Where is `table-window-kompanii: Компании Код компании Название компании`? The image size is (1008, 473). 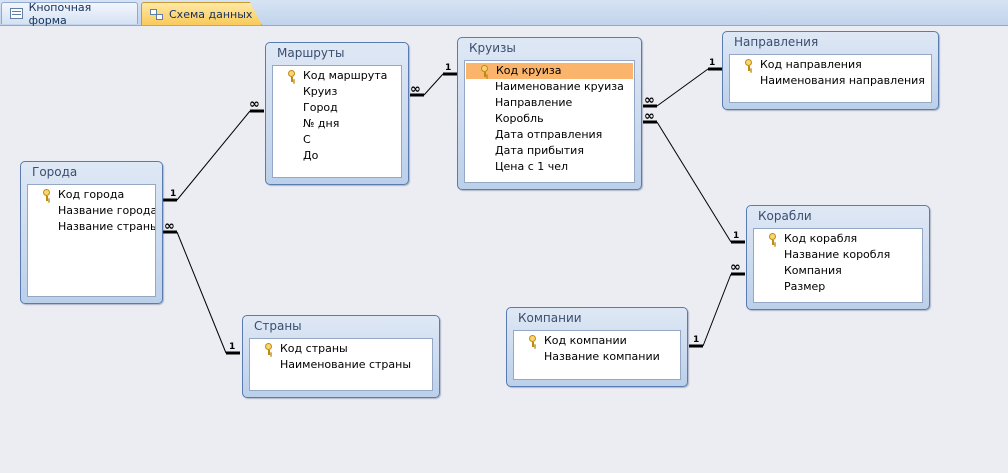
table-window-kompanii: Компании Код компании Название компании is located at coordinates (597, 347).